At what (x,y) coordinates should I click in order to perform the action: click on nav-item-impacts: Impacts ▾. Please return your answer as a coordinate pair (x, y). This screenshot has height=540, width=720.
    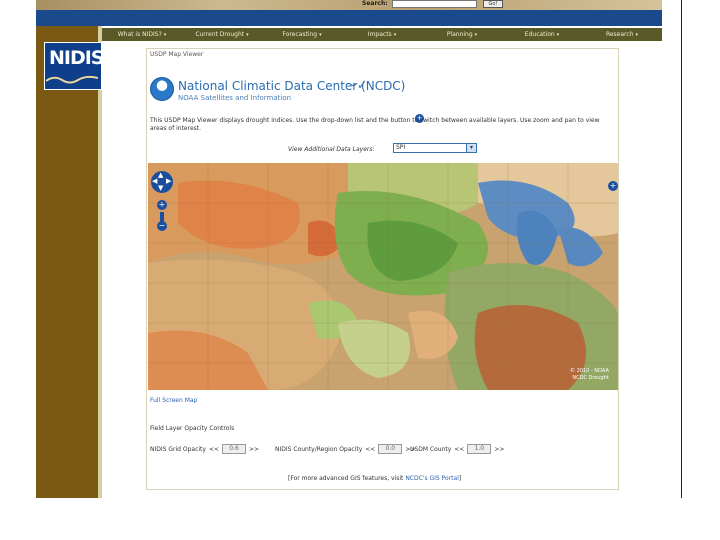
    Looking at the image, I should click on (382, 34).